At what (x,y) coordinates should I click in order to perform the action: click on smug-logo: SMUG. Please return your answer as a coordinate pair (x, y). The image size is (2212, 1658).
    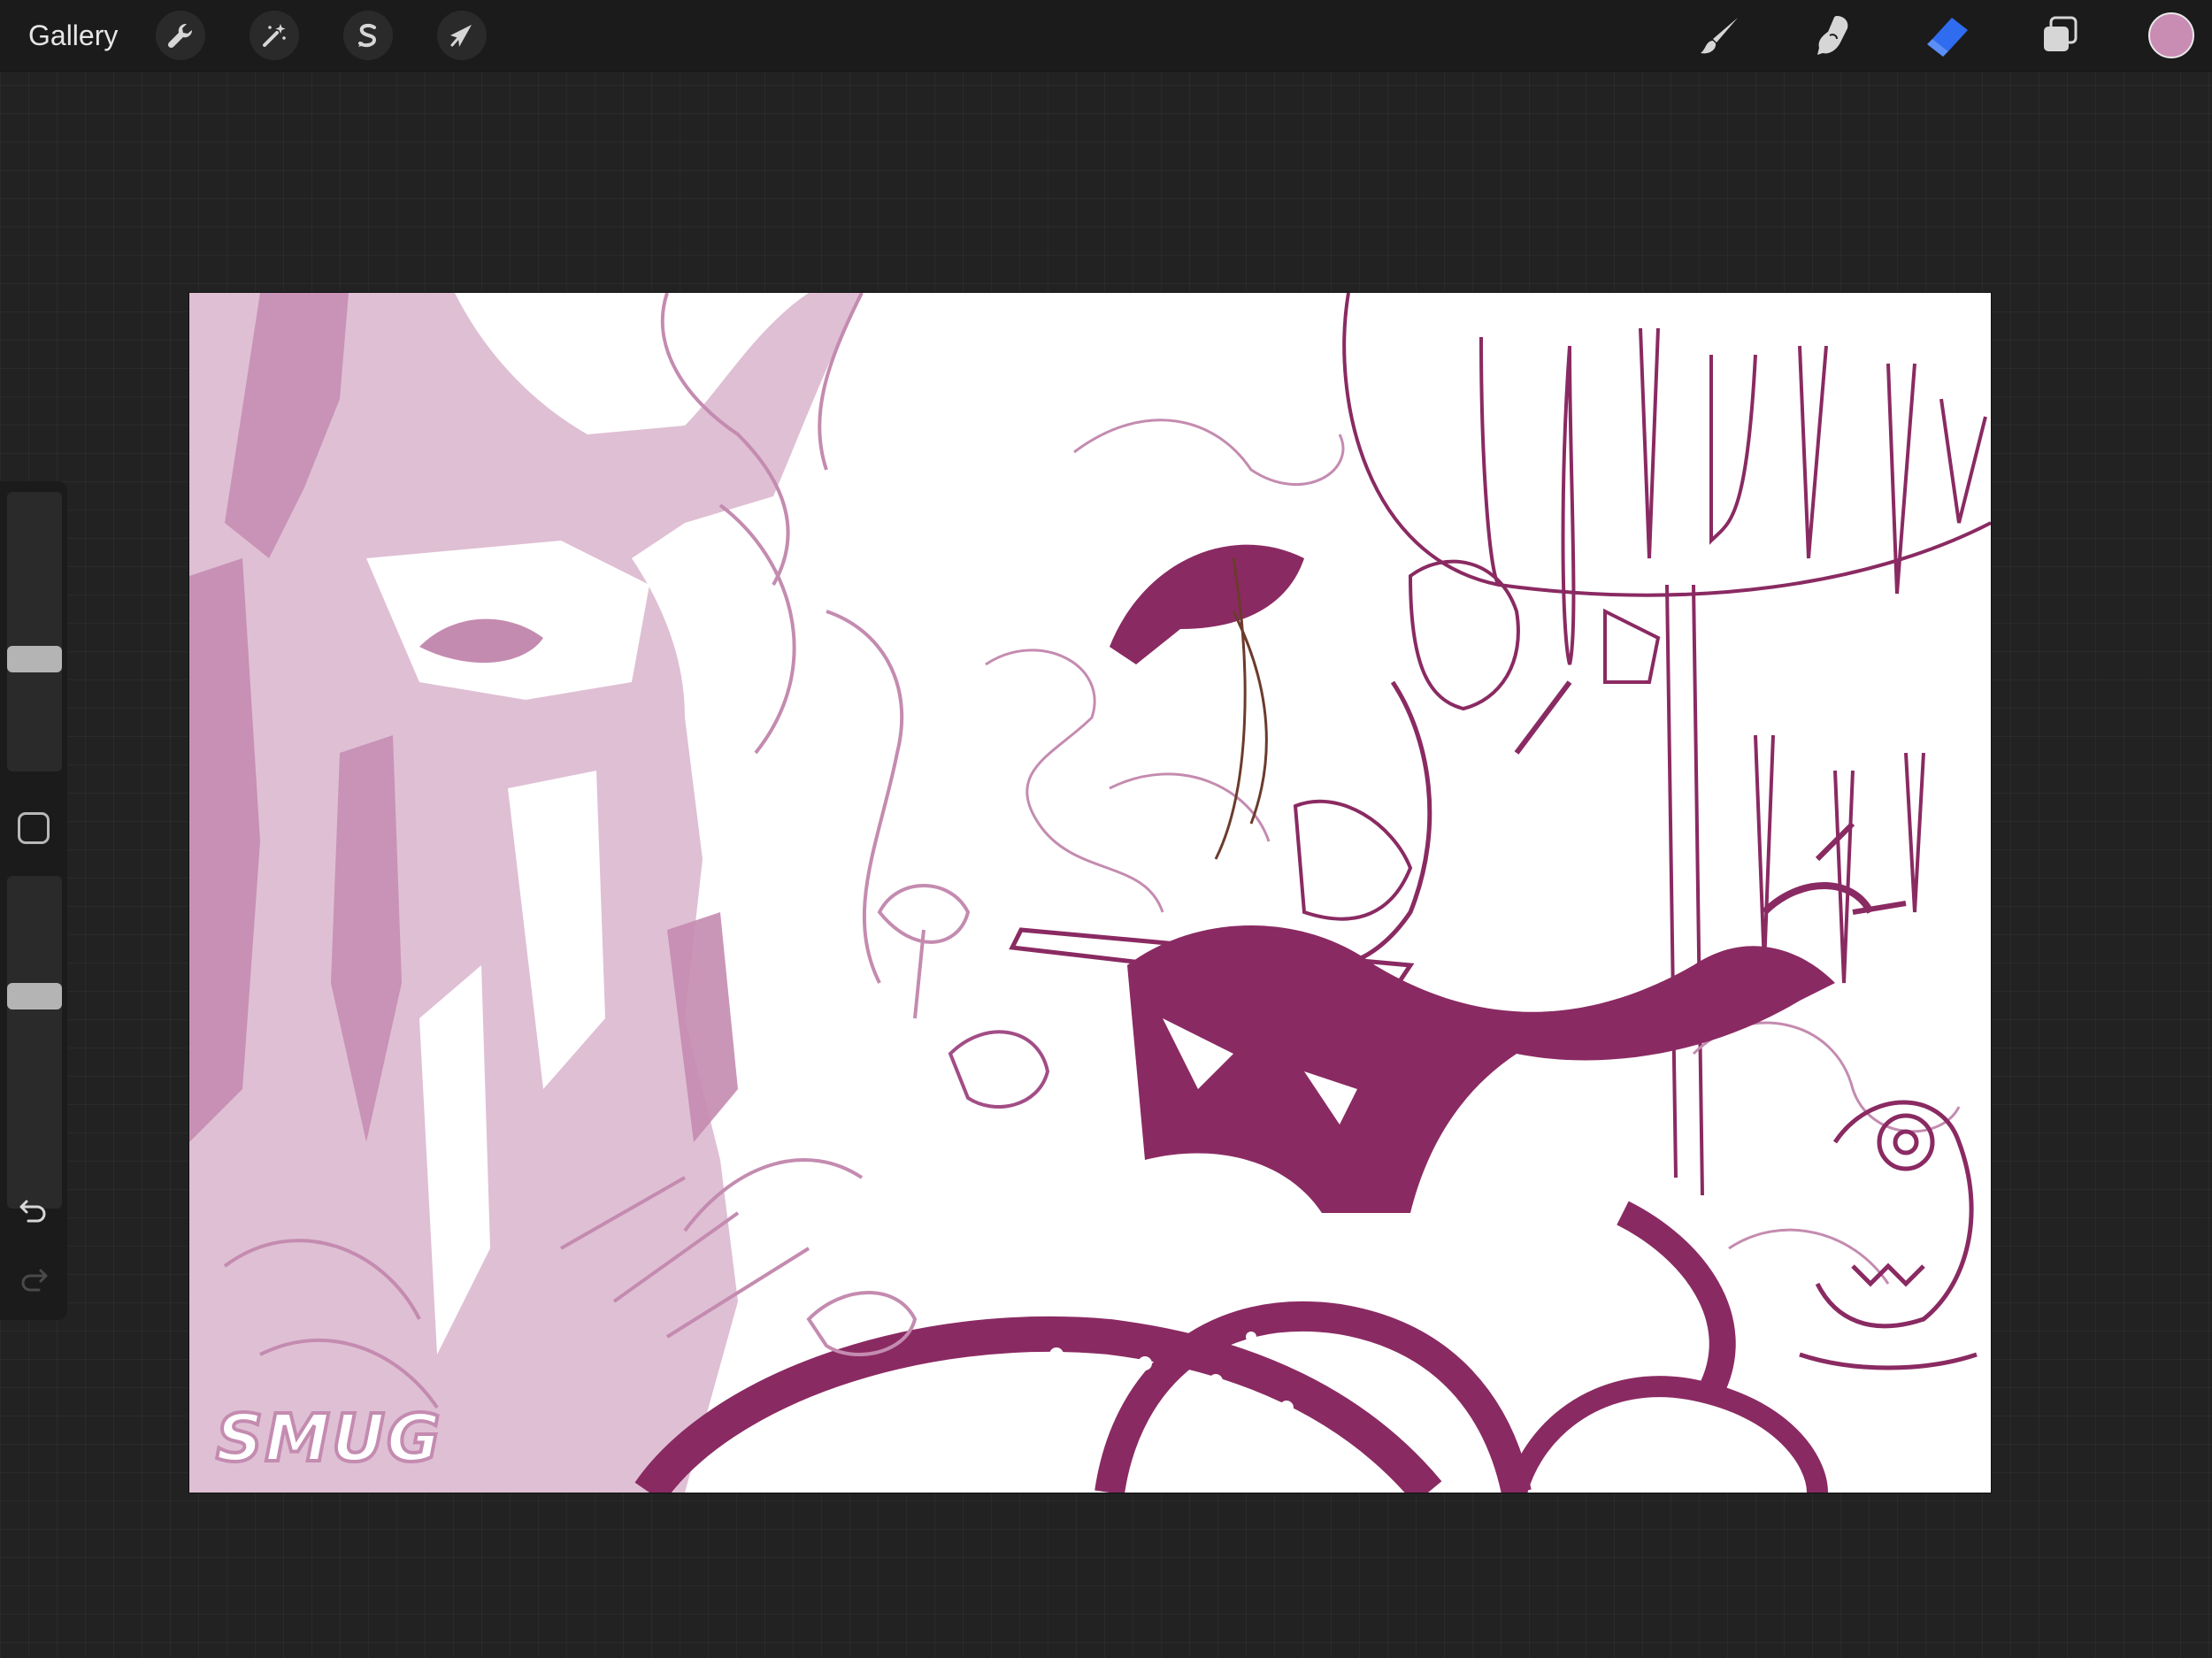
    Looking at the image, I should click on (328, 1438).